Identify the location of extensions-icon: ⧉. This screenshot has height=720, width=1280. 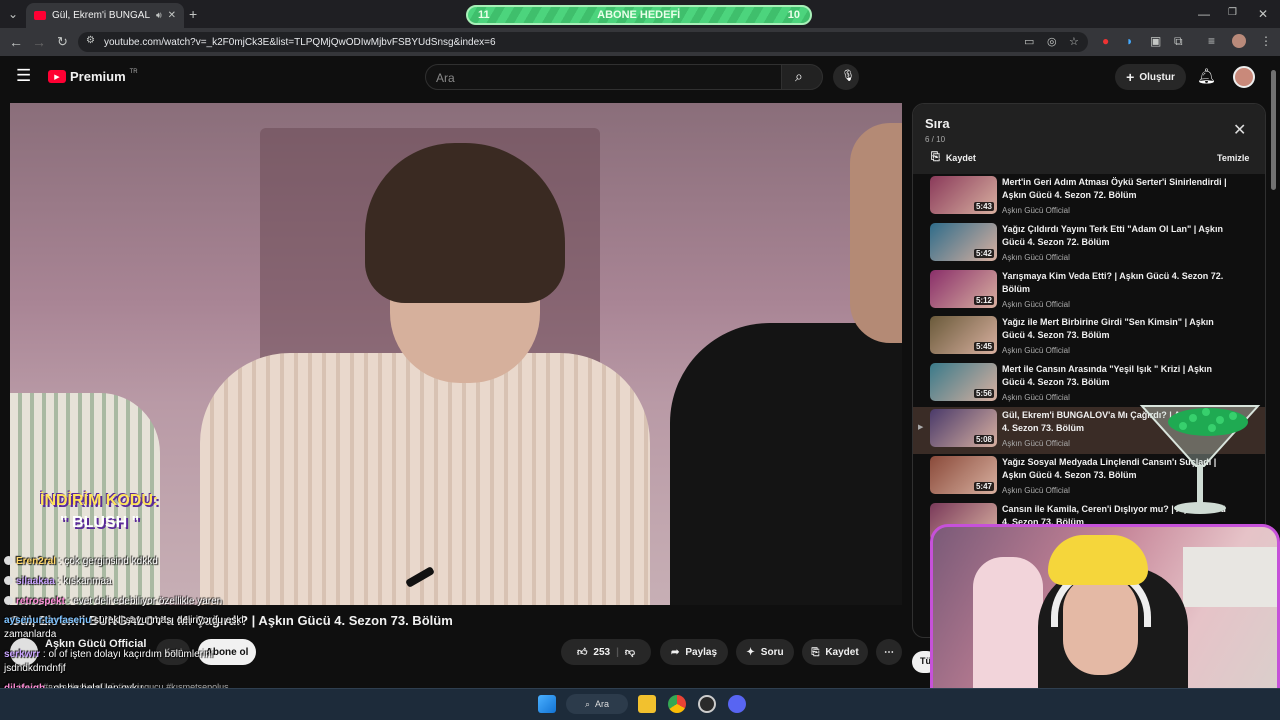
(1178, 41).